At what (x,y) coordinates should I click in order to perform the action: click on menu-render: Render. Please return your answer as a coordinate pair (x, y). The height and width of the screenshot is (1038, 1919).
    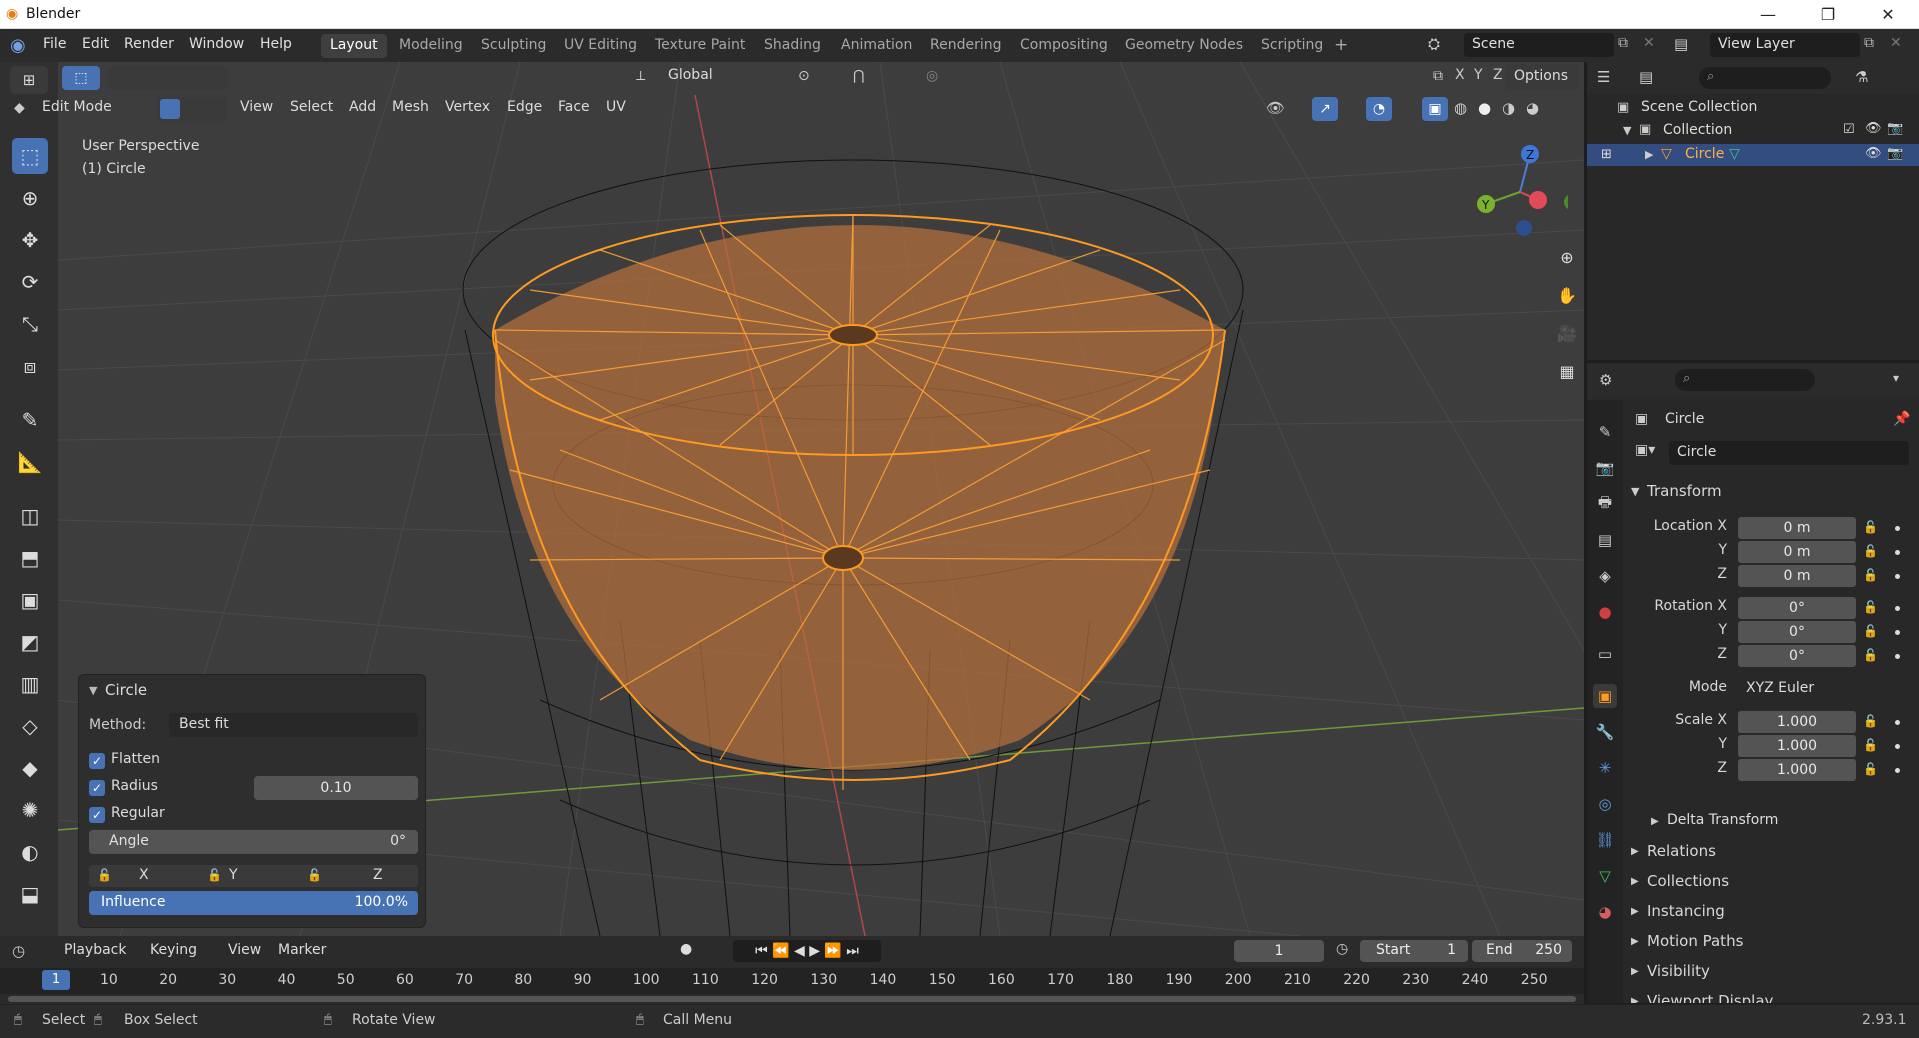
    Looking at the image, I should click on (149, 44).